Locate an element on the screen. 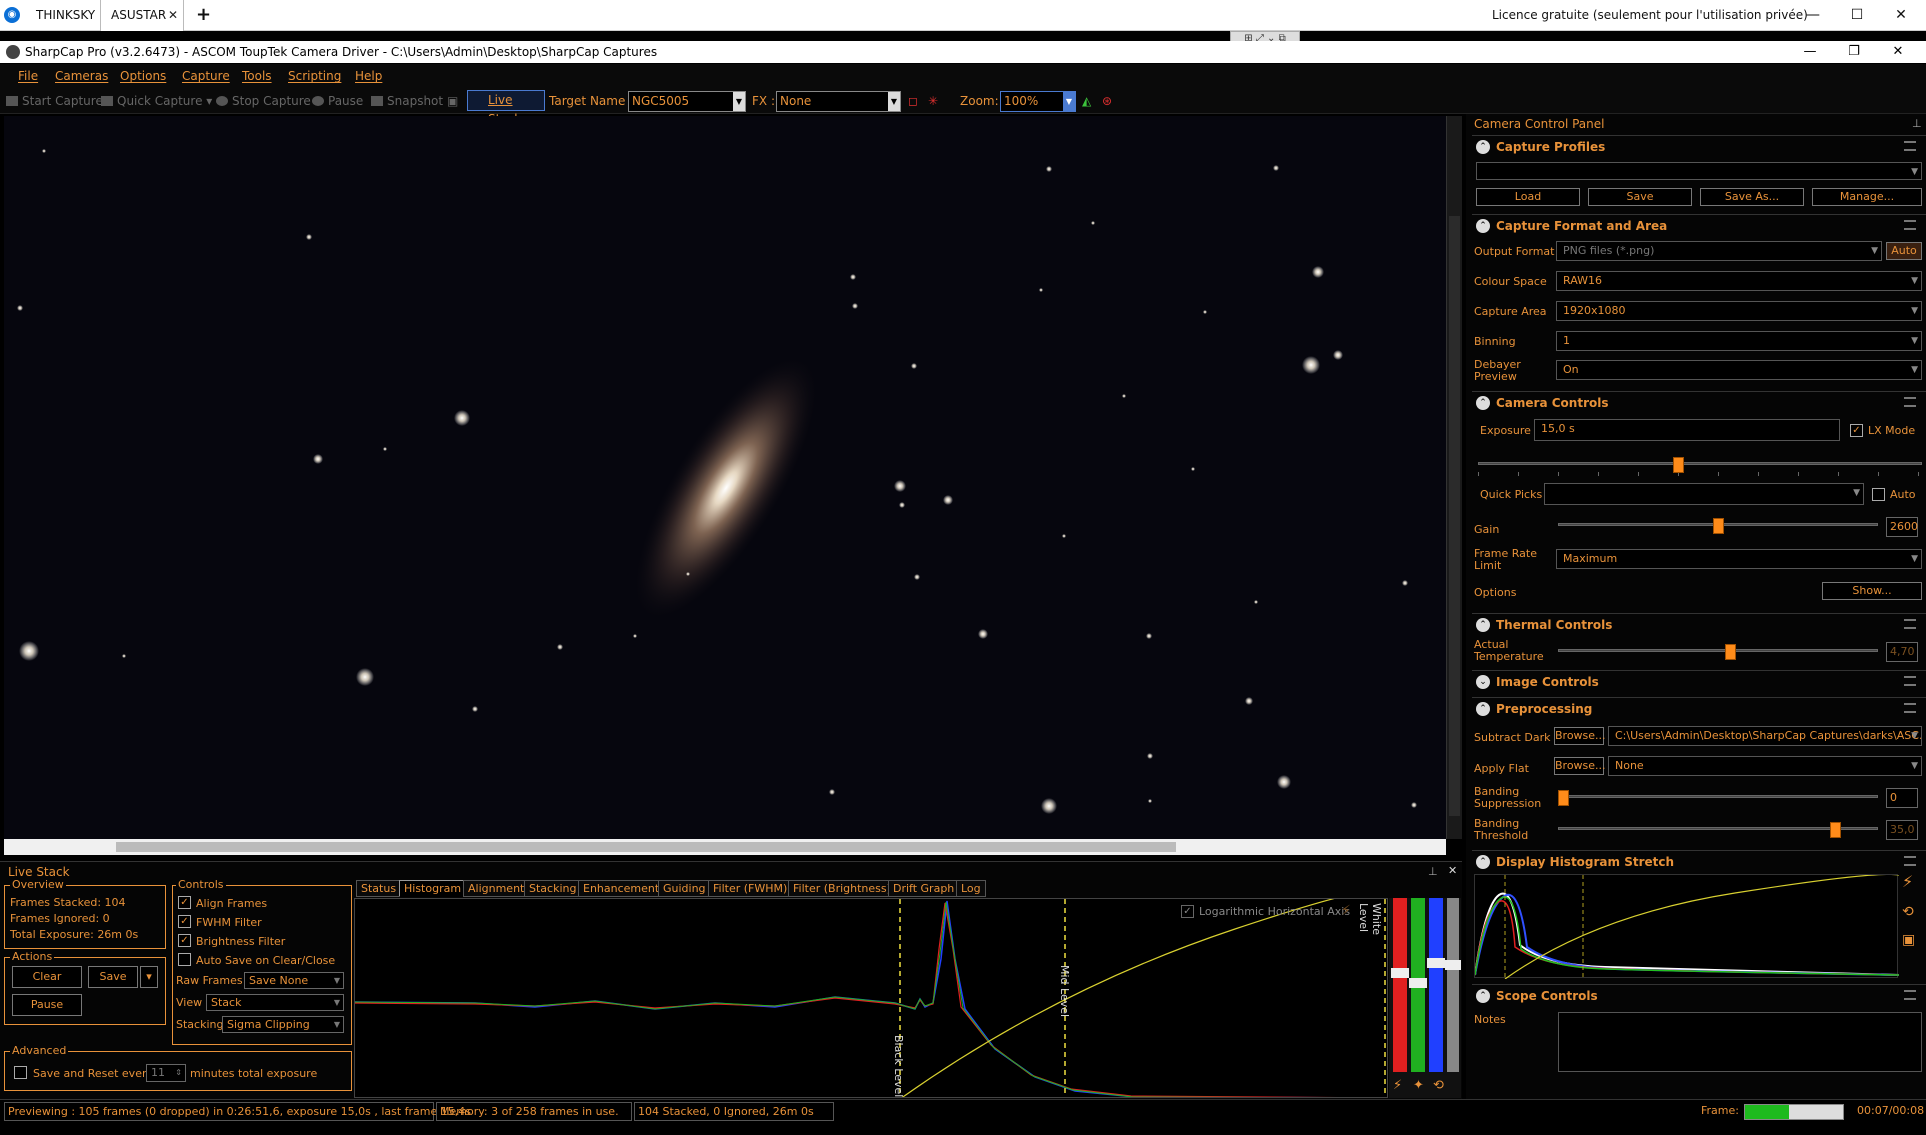 This screenshot has height=1135, width=1926. close-window-icon: ✕ is located at coordinates (1901, 15).